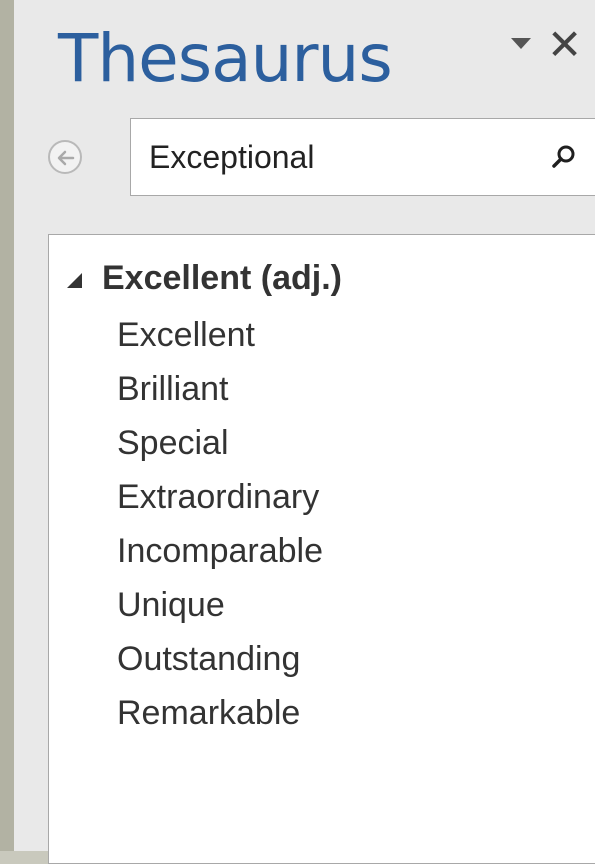 The height and width of the screenshot is (864, 595). Describe the element at coordinates (1, 739) in the screenshot. I see `document-text-fragment: )` at that location.